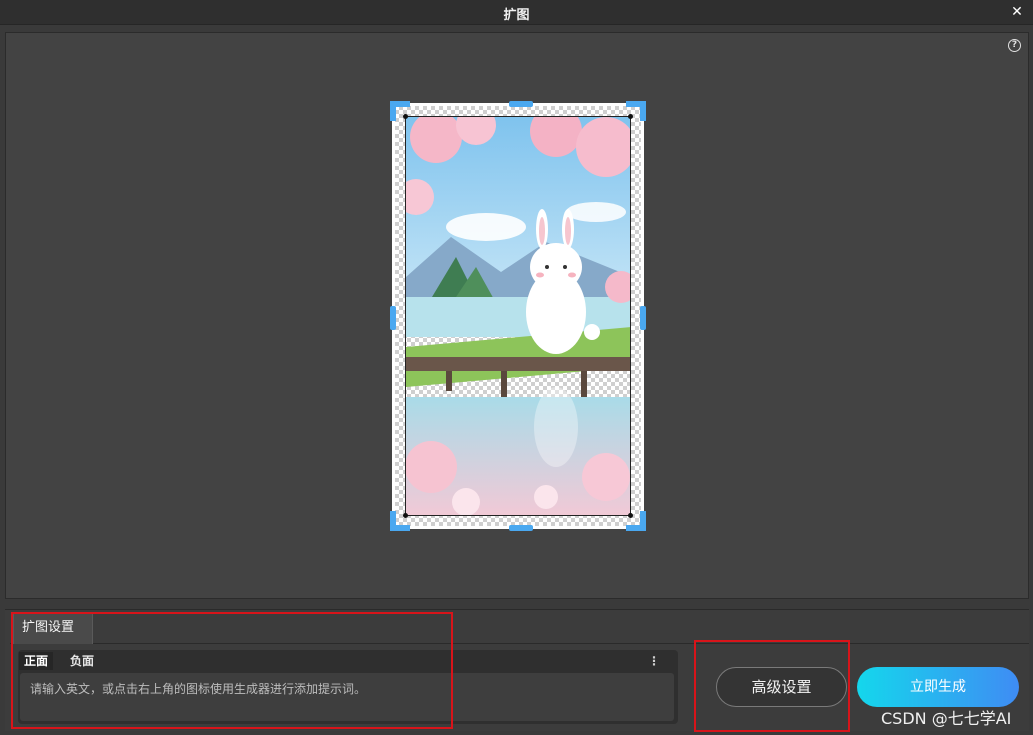 The width and height of the screenshot is (1033, 735). Describe the element at coordinates (1014, 45) in the screenshot. I see `help-icon: ?` at that location.